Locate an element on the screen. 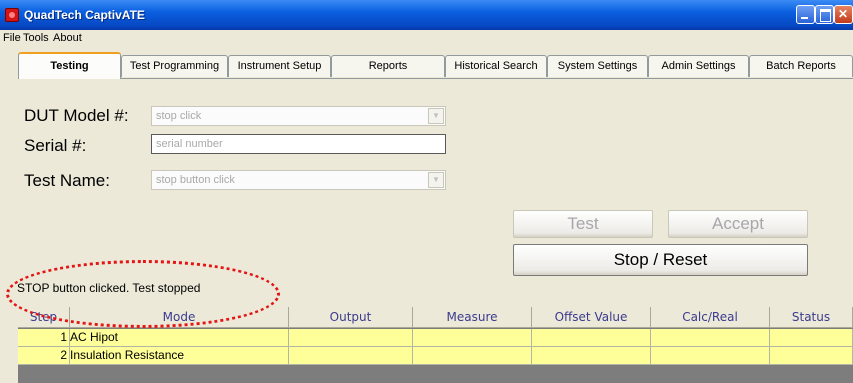 Image resolution: width=853 pixels, height=383 pixels. col-offset-value: Offset Value is located at coordinates (591, 317).